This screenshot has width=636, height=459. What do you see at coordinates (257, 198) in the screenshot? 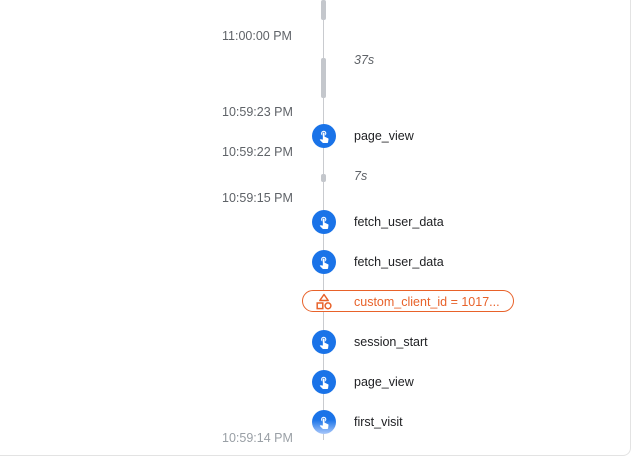
I see `timestamp: 10:59:15 PM` at bounding box center [257, 198].